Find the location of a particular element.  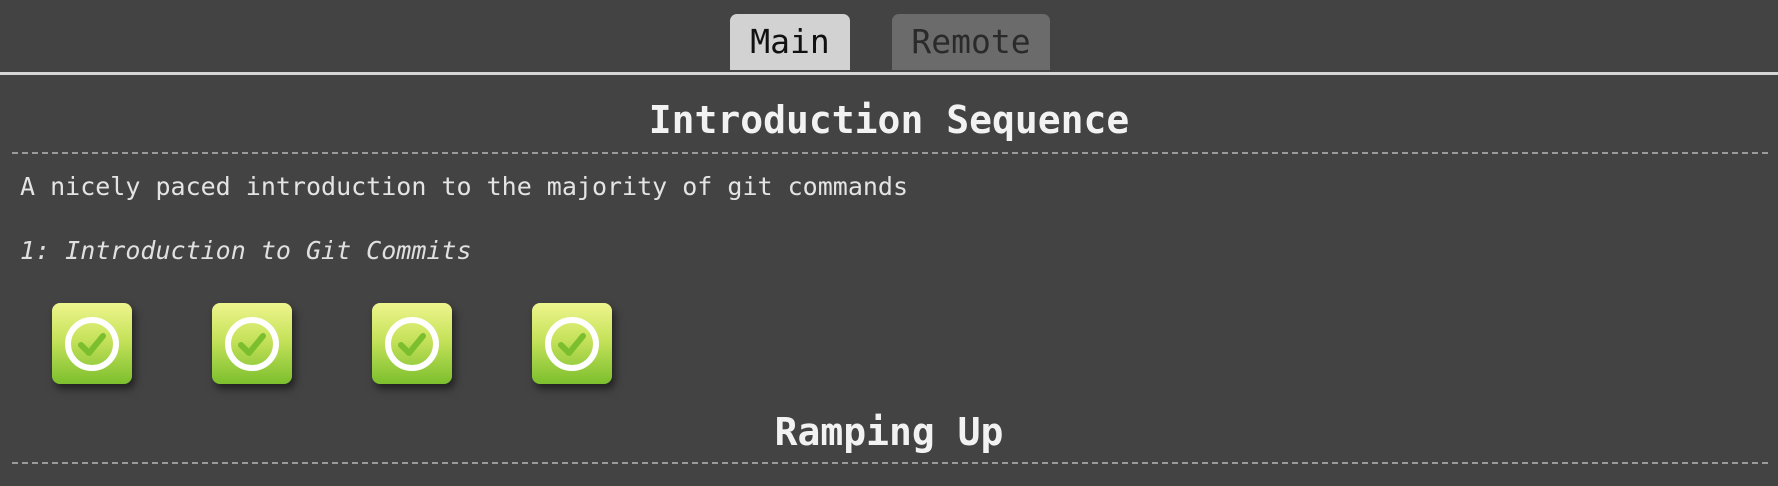

section-title-introduction-sequence: Introduction Sequence is located at coordinates (889, 120).